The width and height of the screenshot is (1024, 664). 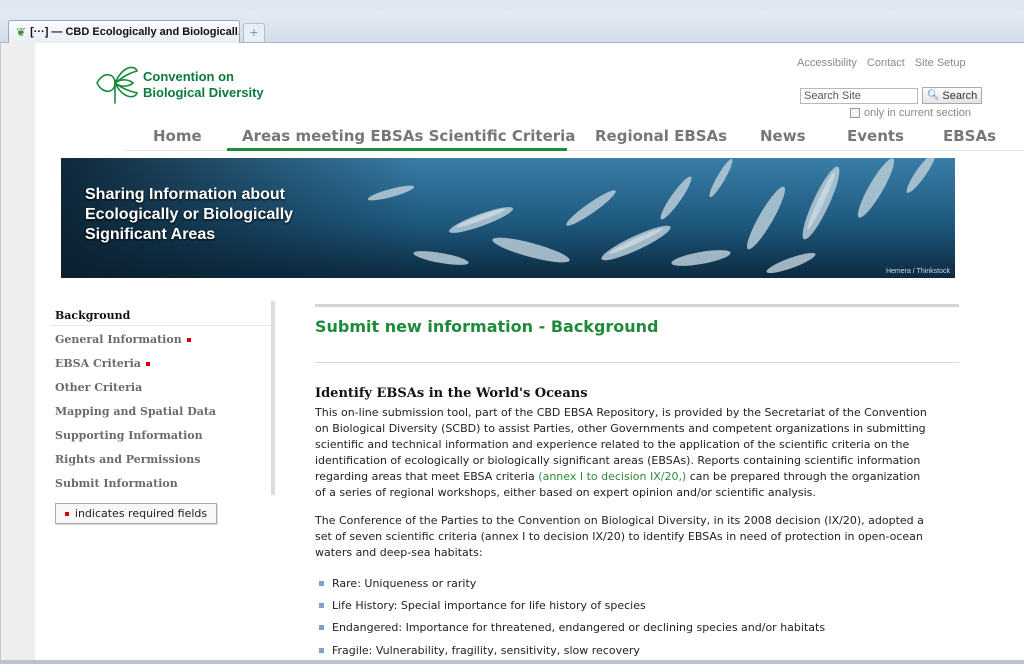 I want to click on section-title: Identify EBSAs in the World's Oceans, so click(x=451, y=393).